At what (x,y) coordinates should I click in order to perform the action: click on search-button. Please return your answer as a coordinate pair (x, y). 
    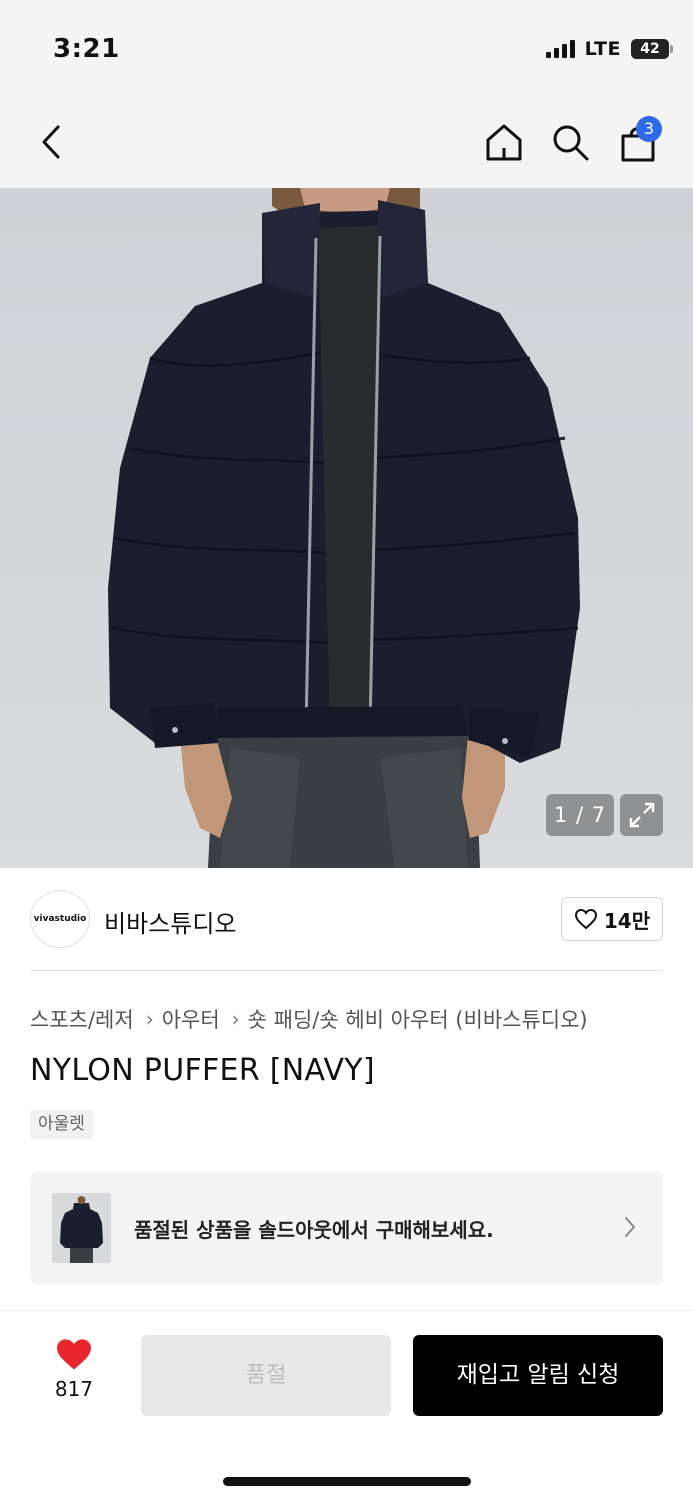
    Looking at the image, I should click on (570, 142).